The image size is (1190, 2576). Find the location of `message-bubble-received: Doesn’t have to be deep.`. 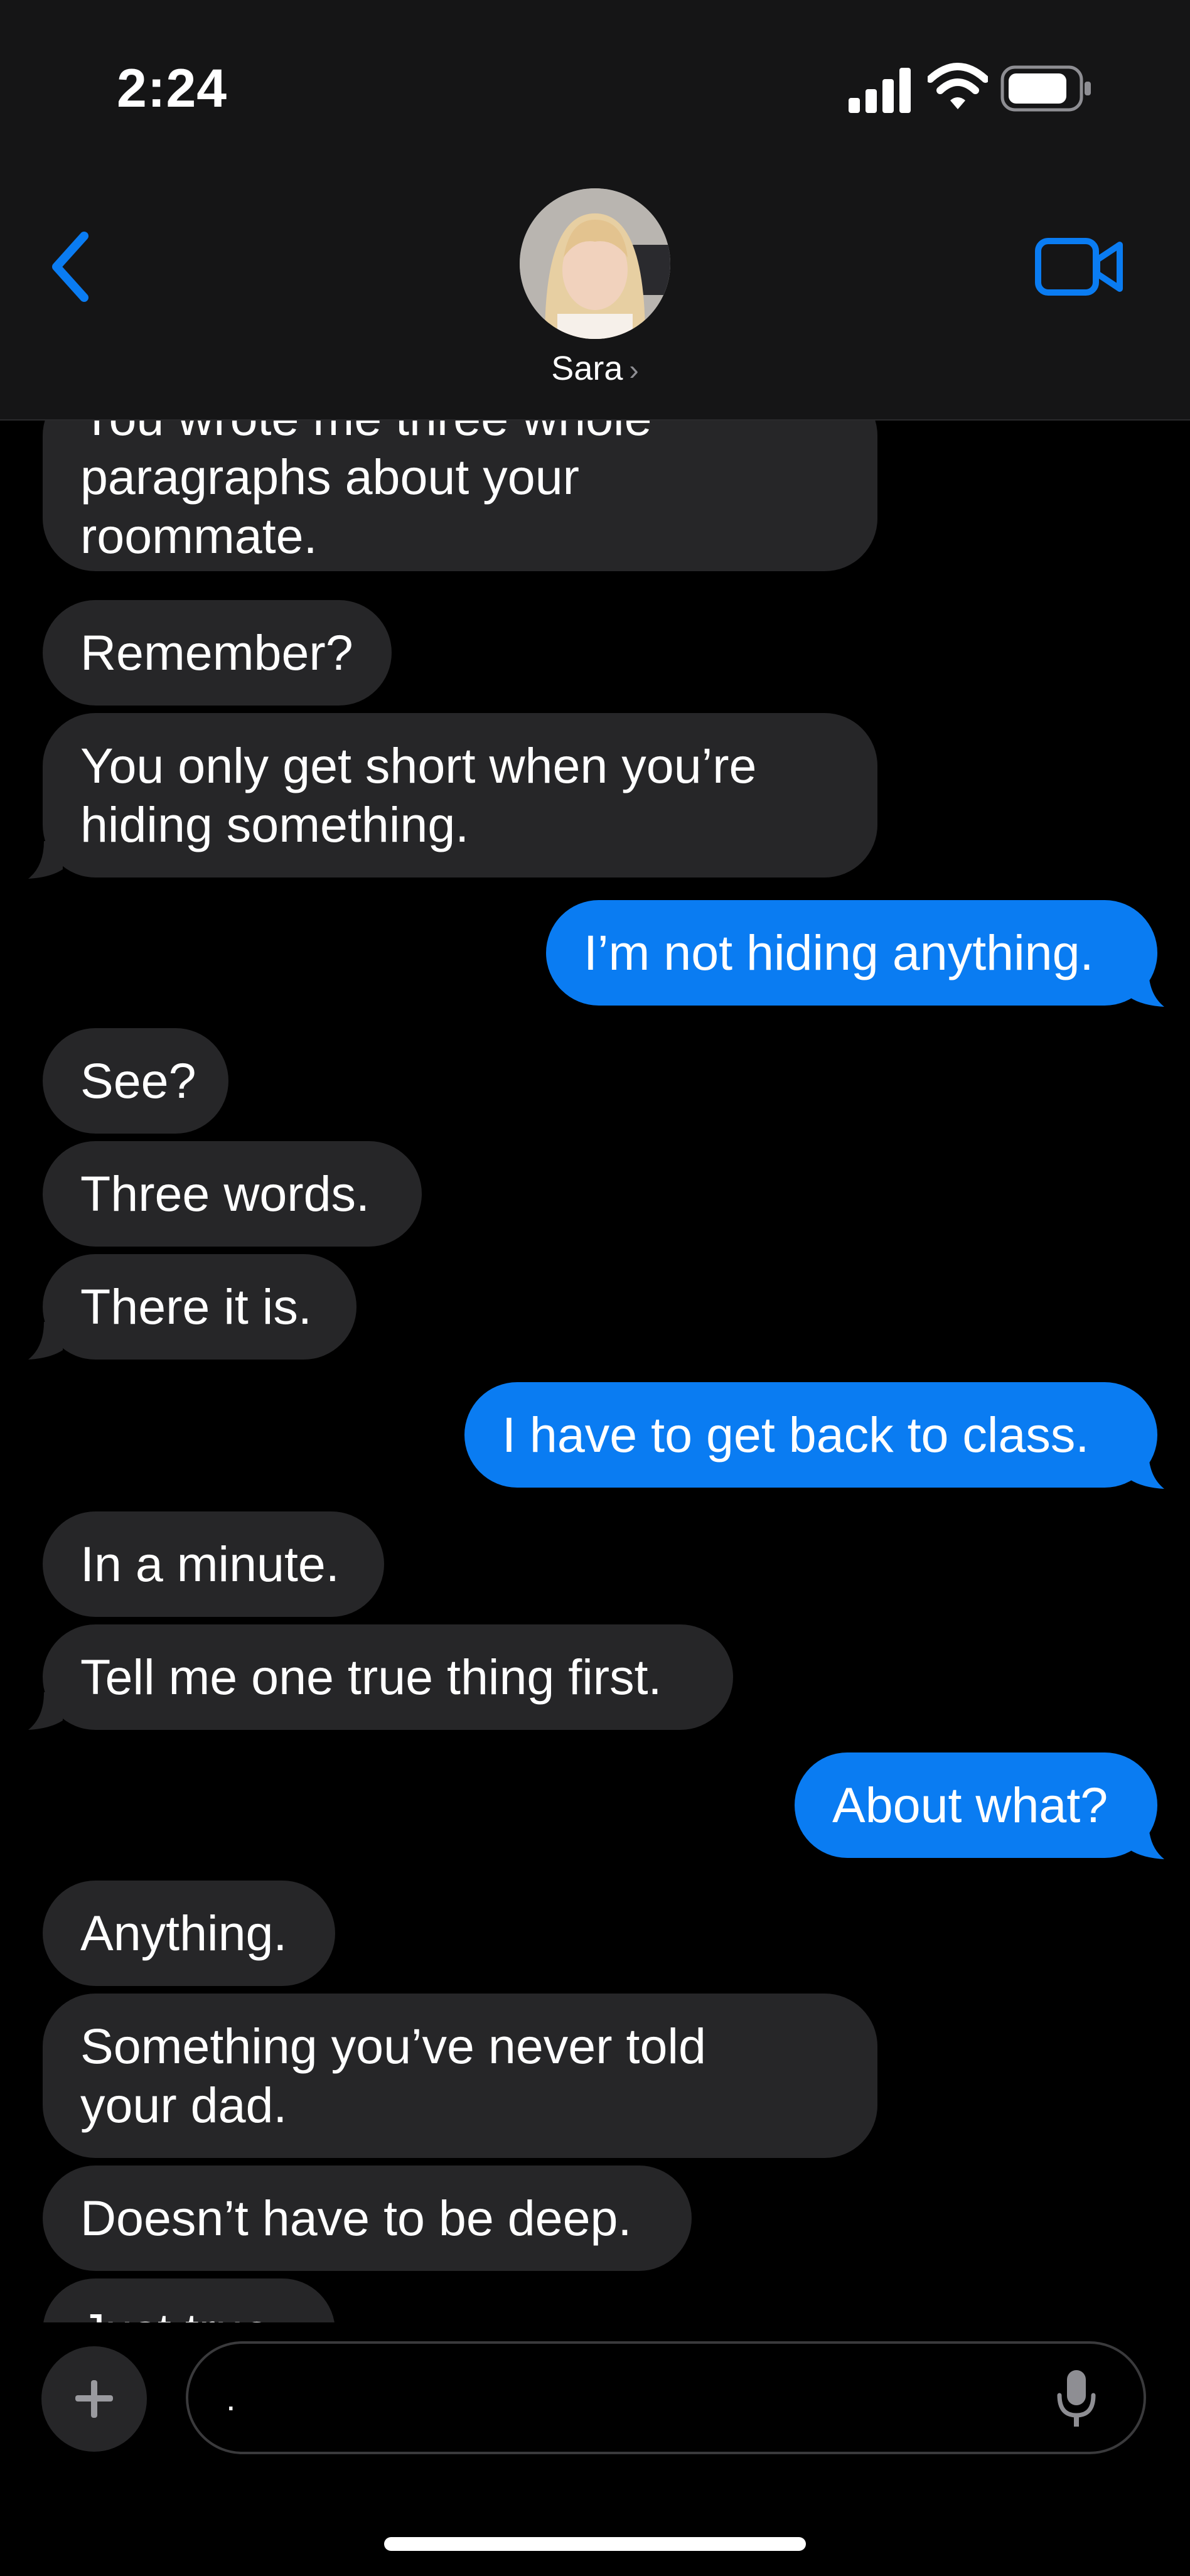

message-bubble-received: Doesn’t have to be deep. is located at coordinates (367, 2218).